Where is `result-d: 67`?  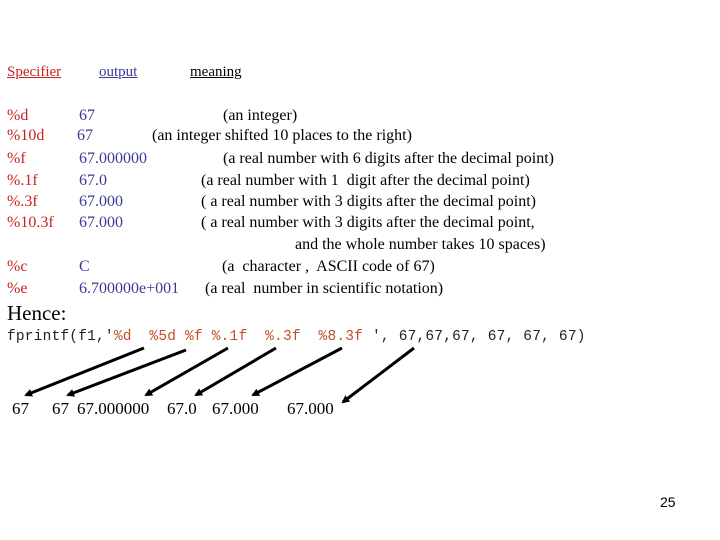 result-d: 67 is located at coordinates (20, 408).